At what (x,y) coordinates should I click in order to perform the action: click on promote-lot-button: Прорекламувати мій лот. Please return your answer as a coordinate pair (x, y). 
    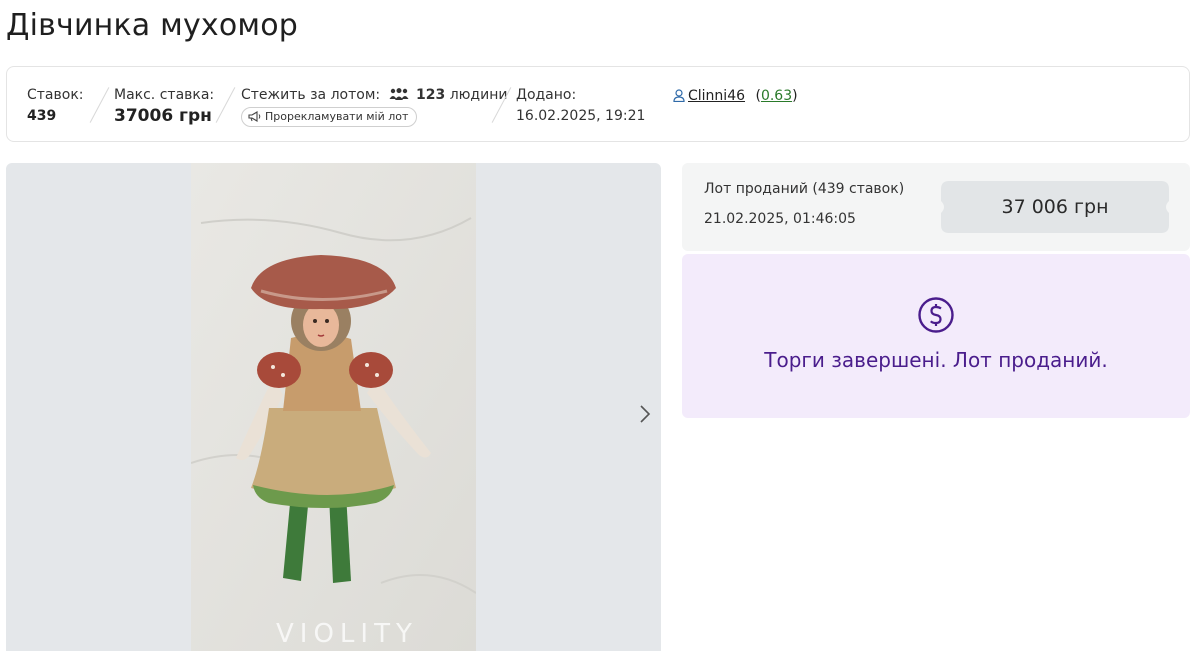
    Looking at the image, I should click on (329, 117).